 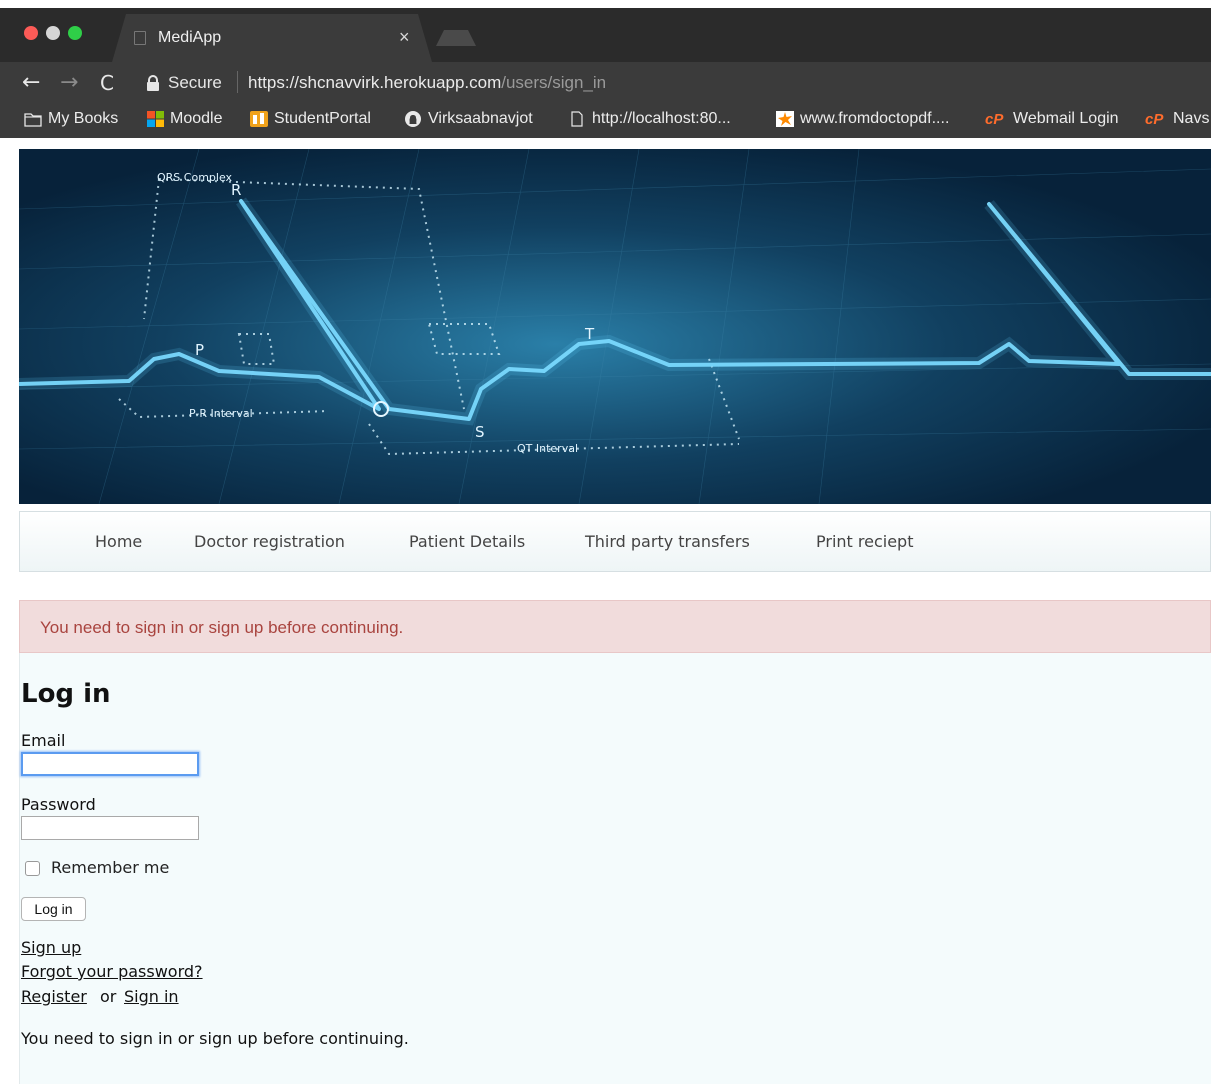 I want to click on bookmark-webmail-login: cP Webmail Login, so click(x=1052, y=119).